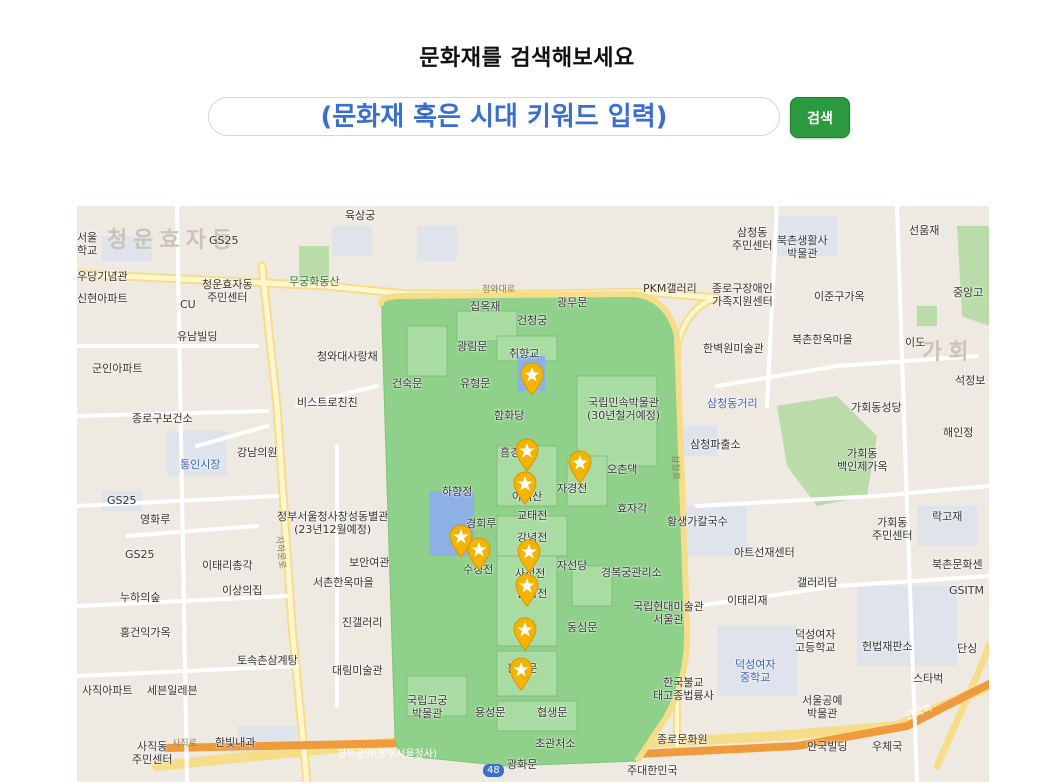 The height and width of the screenshot is (782, 1054). What do you see at coordinates (327, 402) in the screenshot?
I see `place-bistro: 비스트로친친` at bounding box center [327, 402].